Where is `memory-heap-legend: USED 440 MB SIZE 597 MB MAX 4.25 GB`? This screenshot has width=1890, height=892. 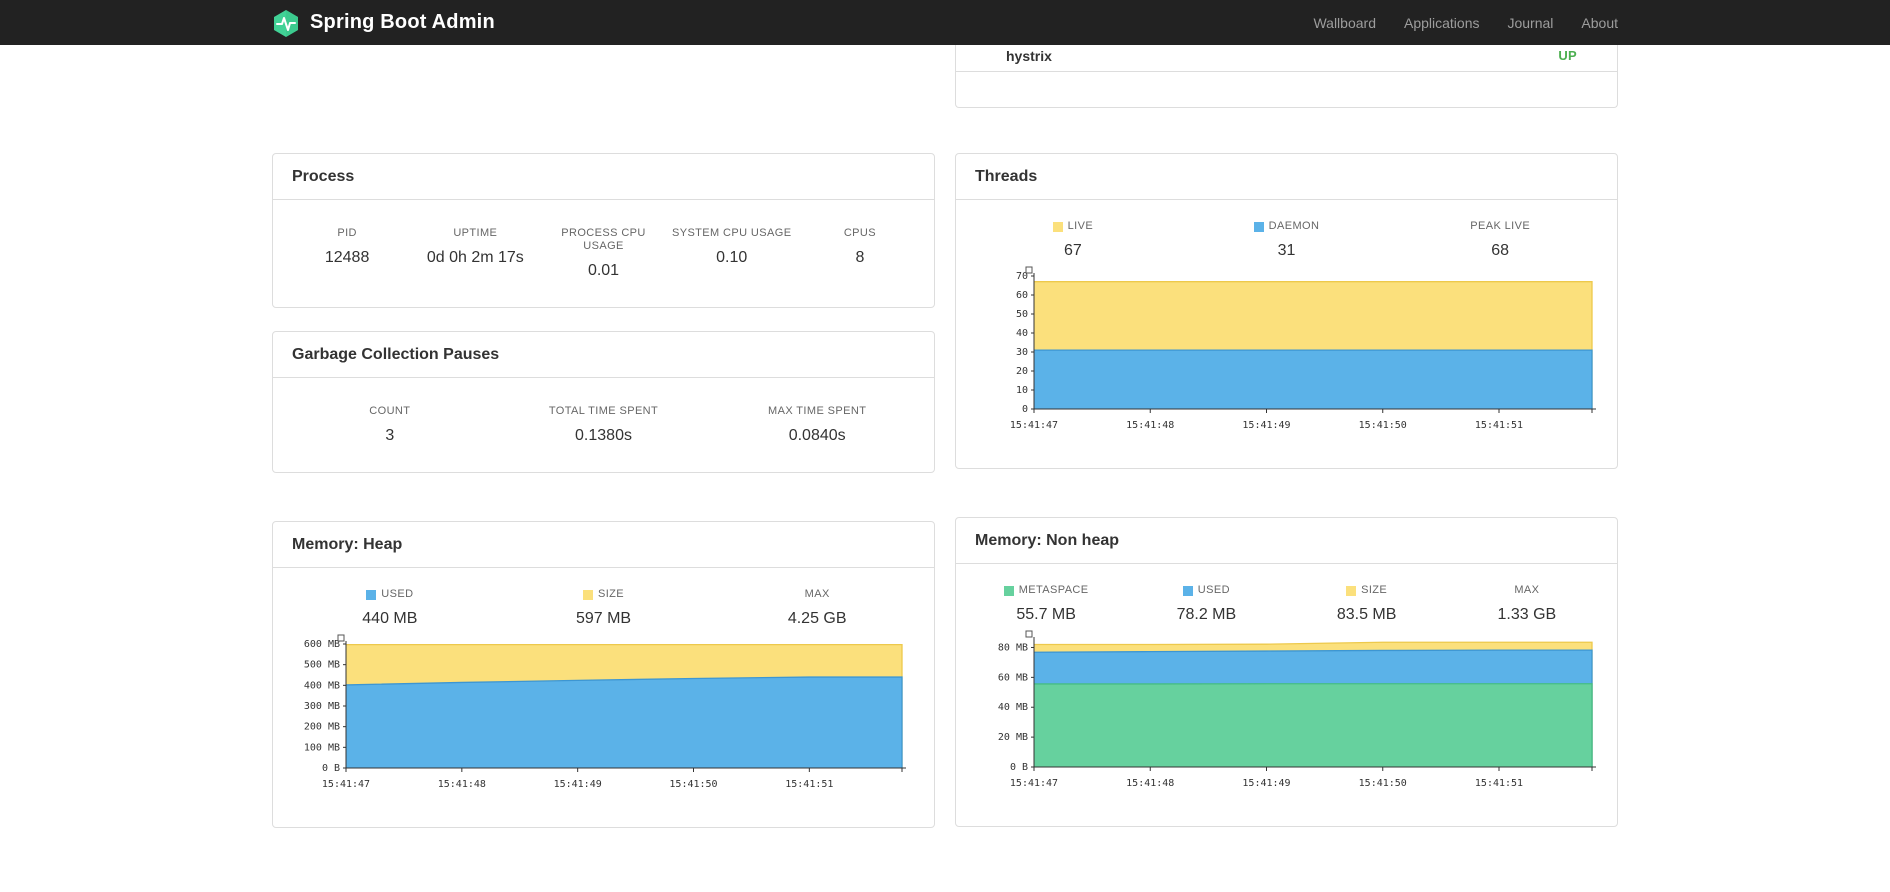 memory-heap-legend: USED 440 MB SIZE 597 MB MAX 4.25 GB is located at coordinates (603, 598).